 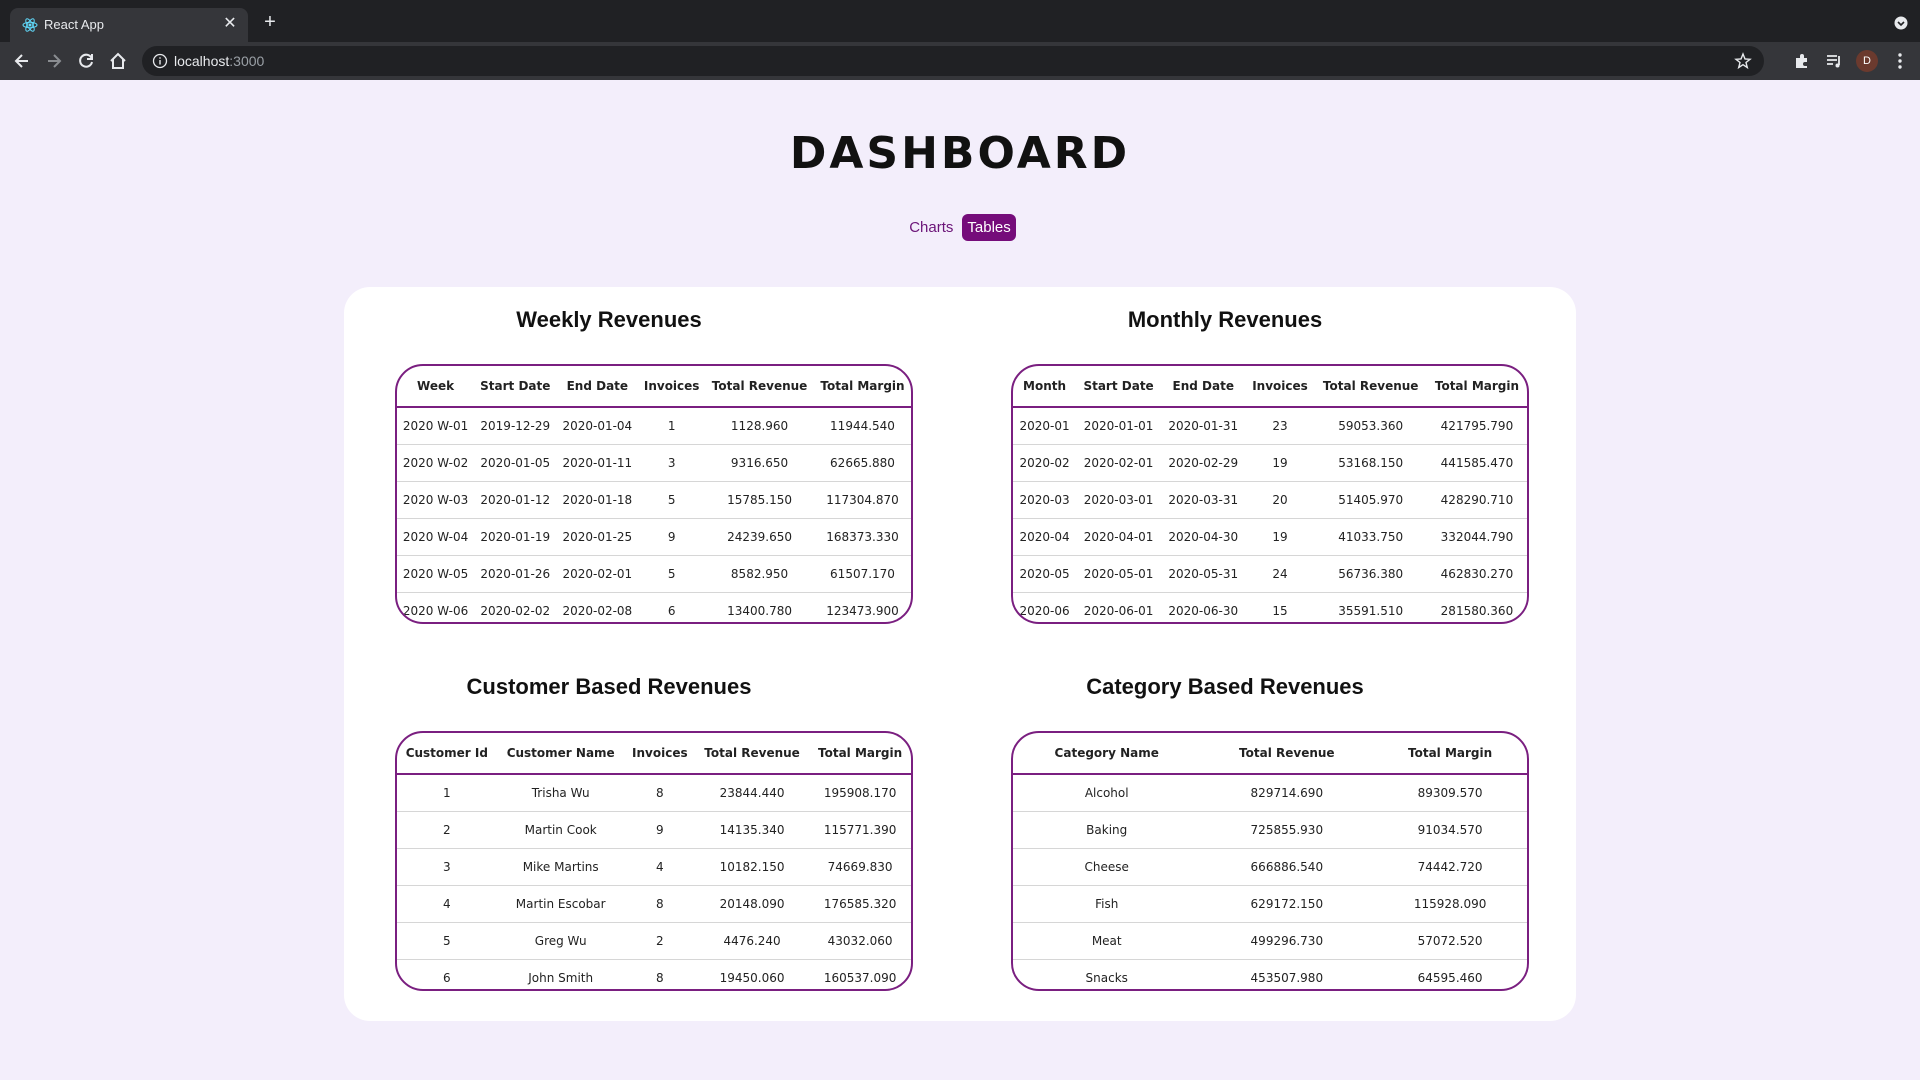 I want to click on column-header: Invoices, so click(x=659, y=754).